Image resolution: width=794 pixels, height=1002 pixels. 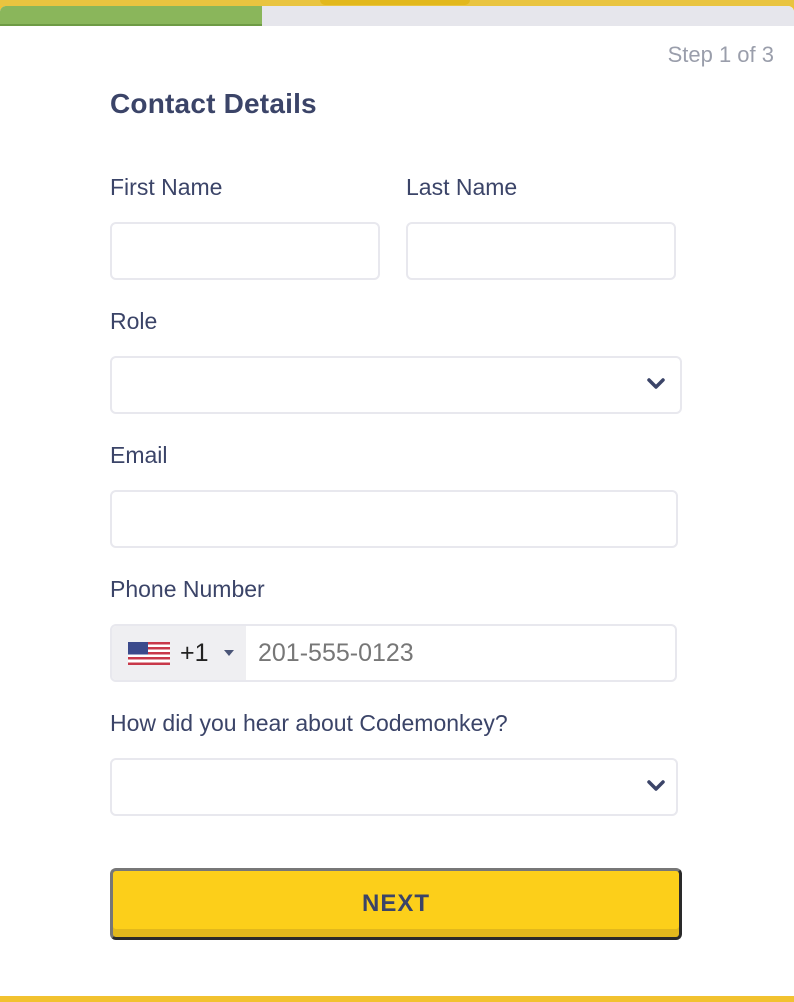 What do you see at coordinates (397, 16) in the screenshot?
I see `progress-bar` at bounding box center [397, 16].